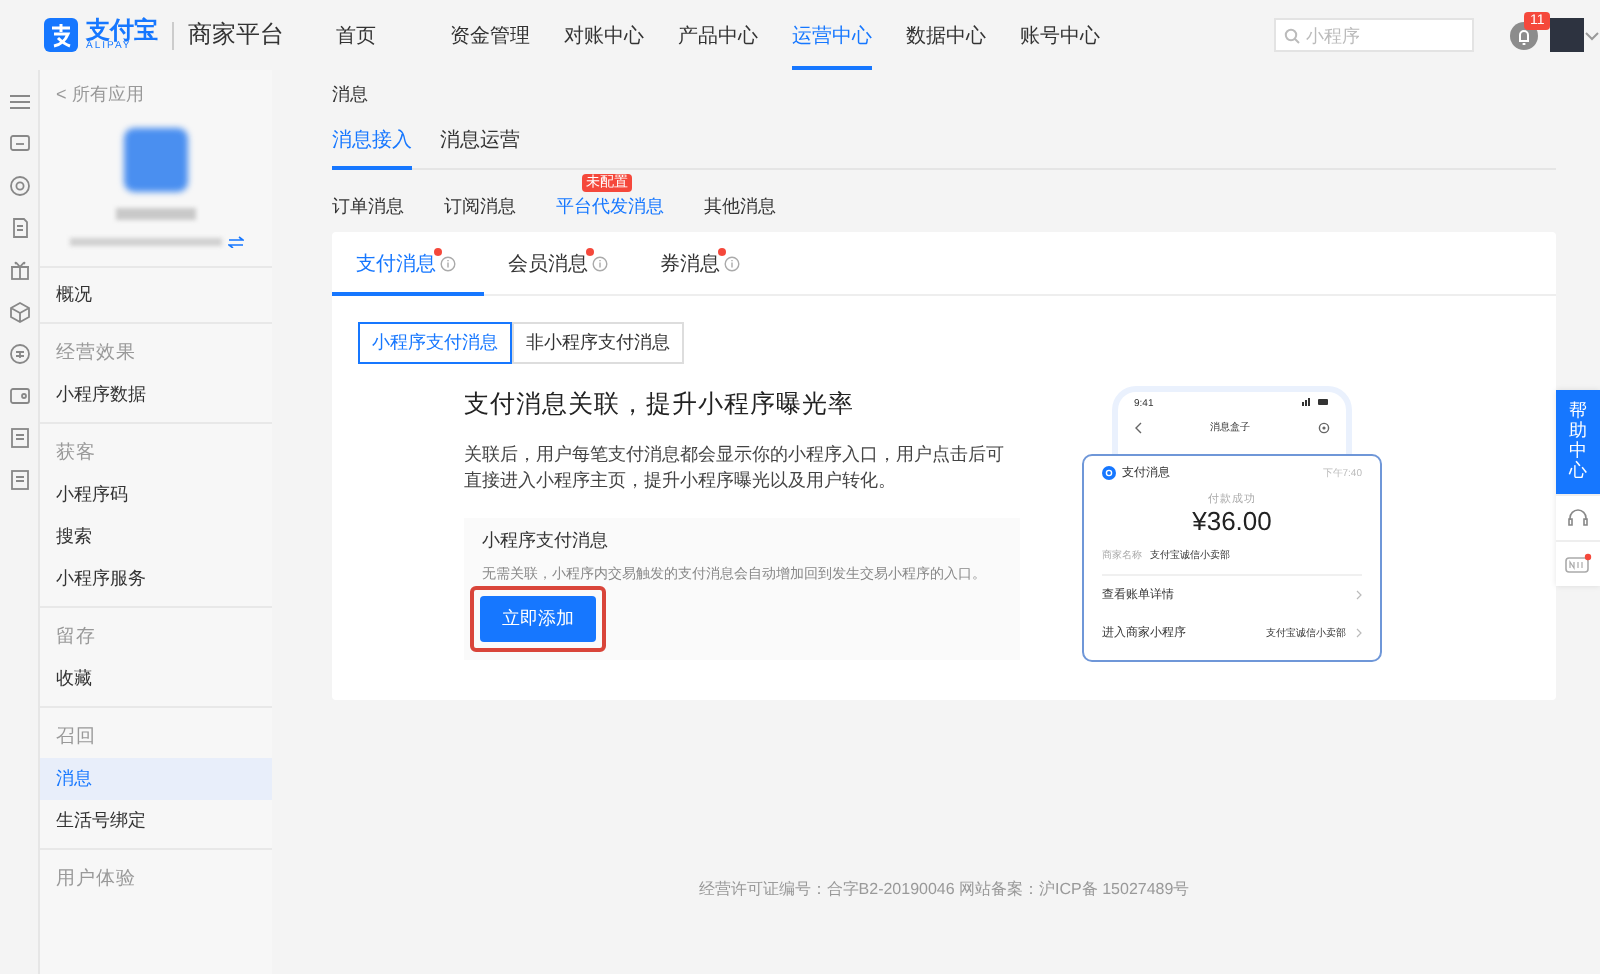 Image resolution: width=1600 pixels, height=974 pixels. I want to click on back-icon, so click(1138, 427).